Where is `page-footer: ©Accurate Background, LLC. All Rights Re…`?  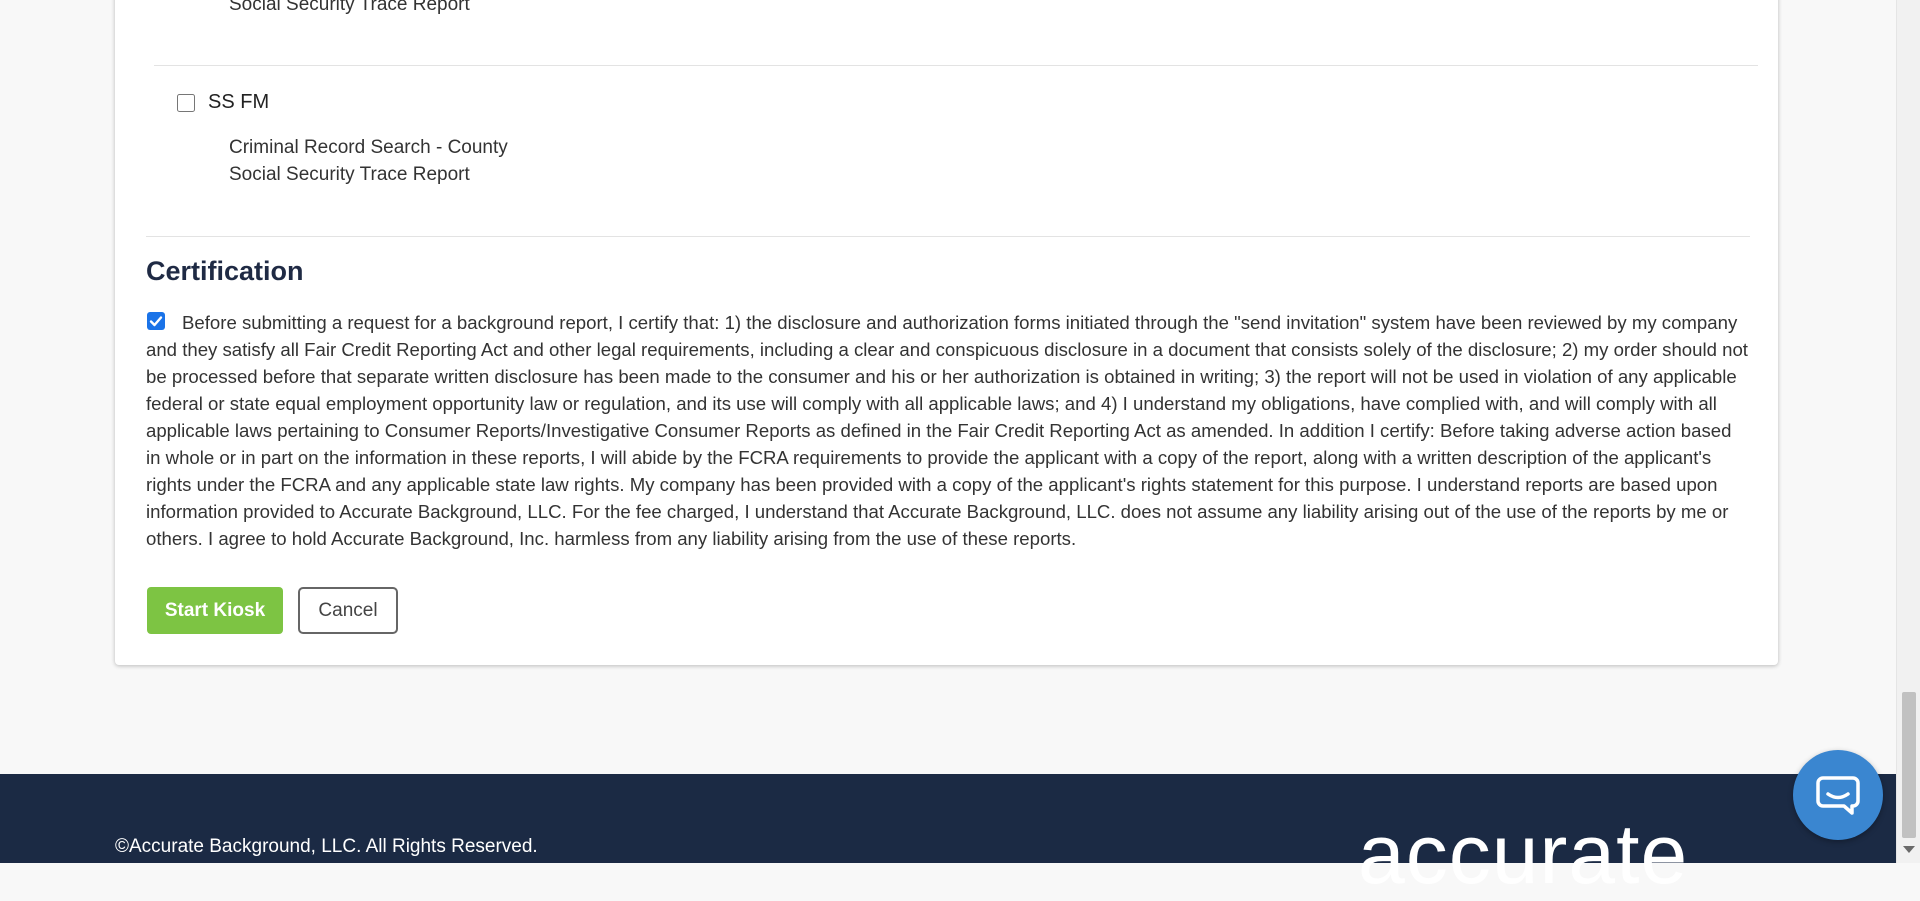
page-footer: ©Accurate Background, LLC. All Rights Re… is located at coordinates (948, 835).